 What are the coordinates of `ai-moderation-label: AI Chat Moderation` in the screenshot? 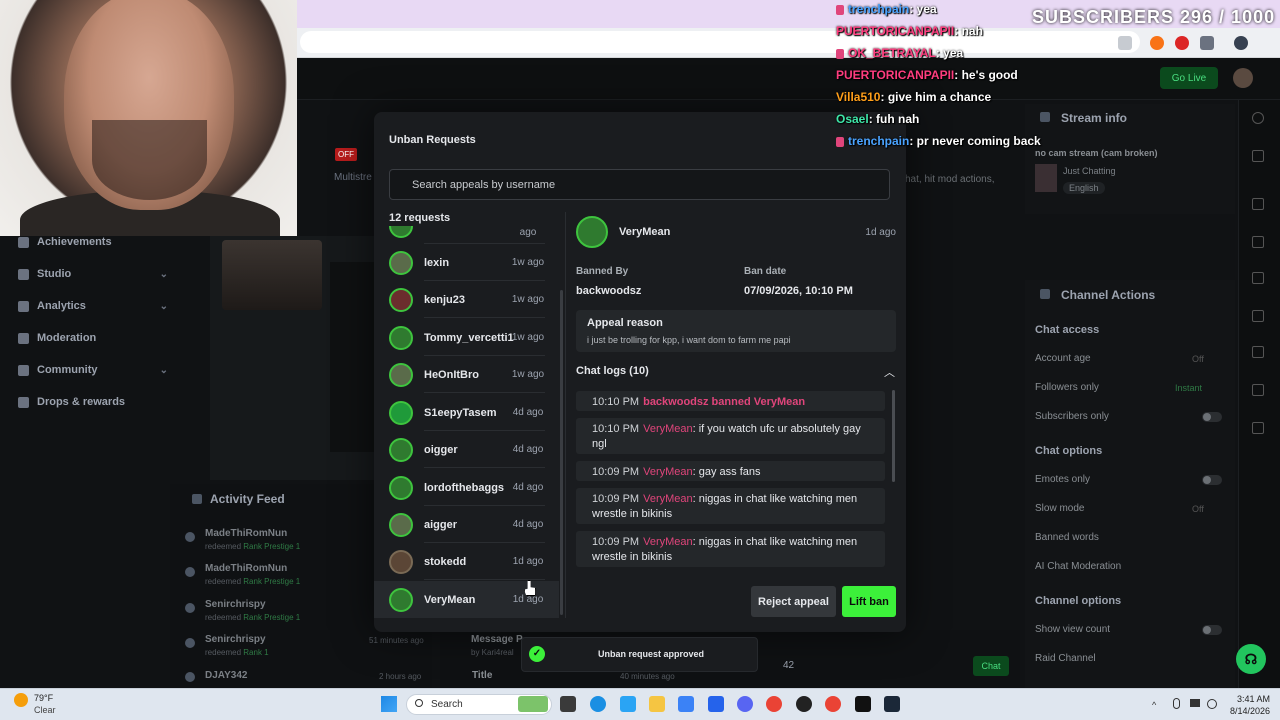 It's located at (1078, 566).